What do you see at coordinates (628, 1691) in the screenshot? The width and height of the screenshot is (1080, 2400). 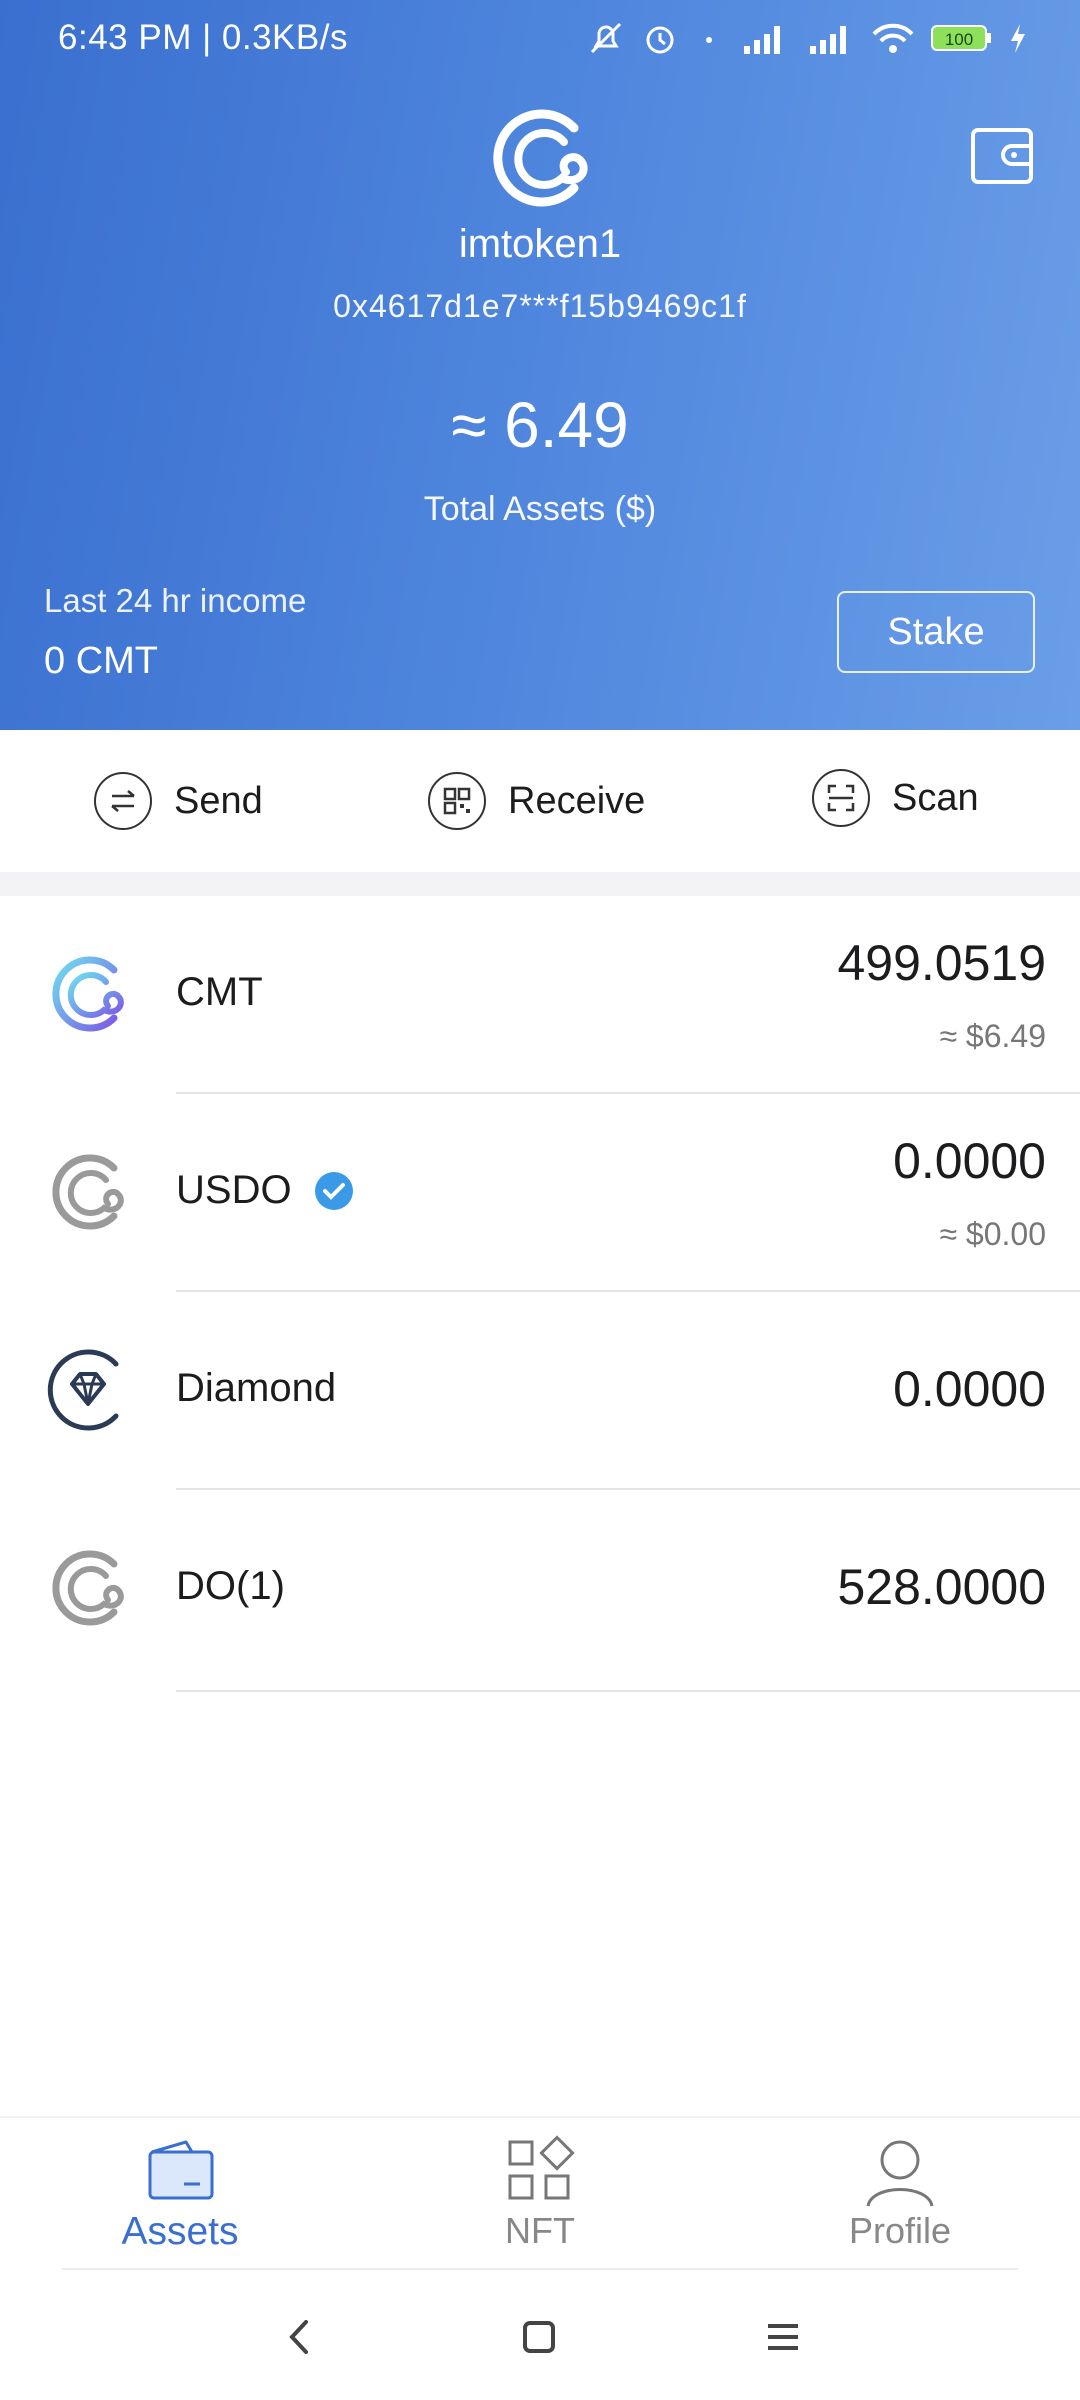 I see `row-divider` at bounding box center [628, 1691].